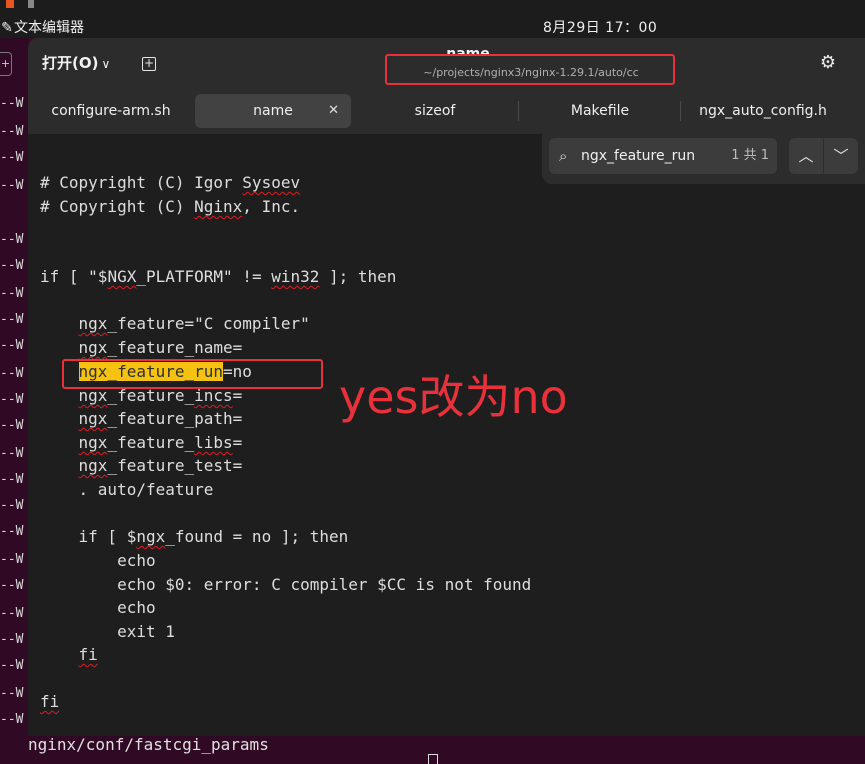  I want to click on code-line: ngx_feature_test=, so click(160, 465).